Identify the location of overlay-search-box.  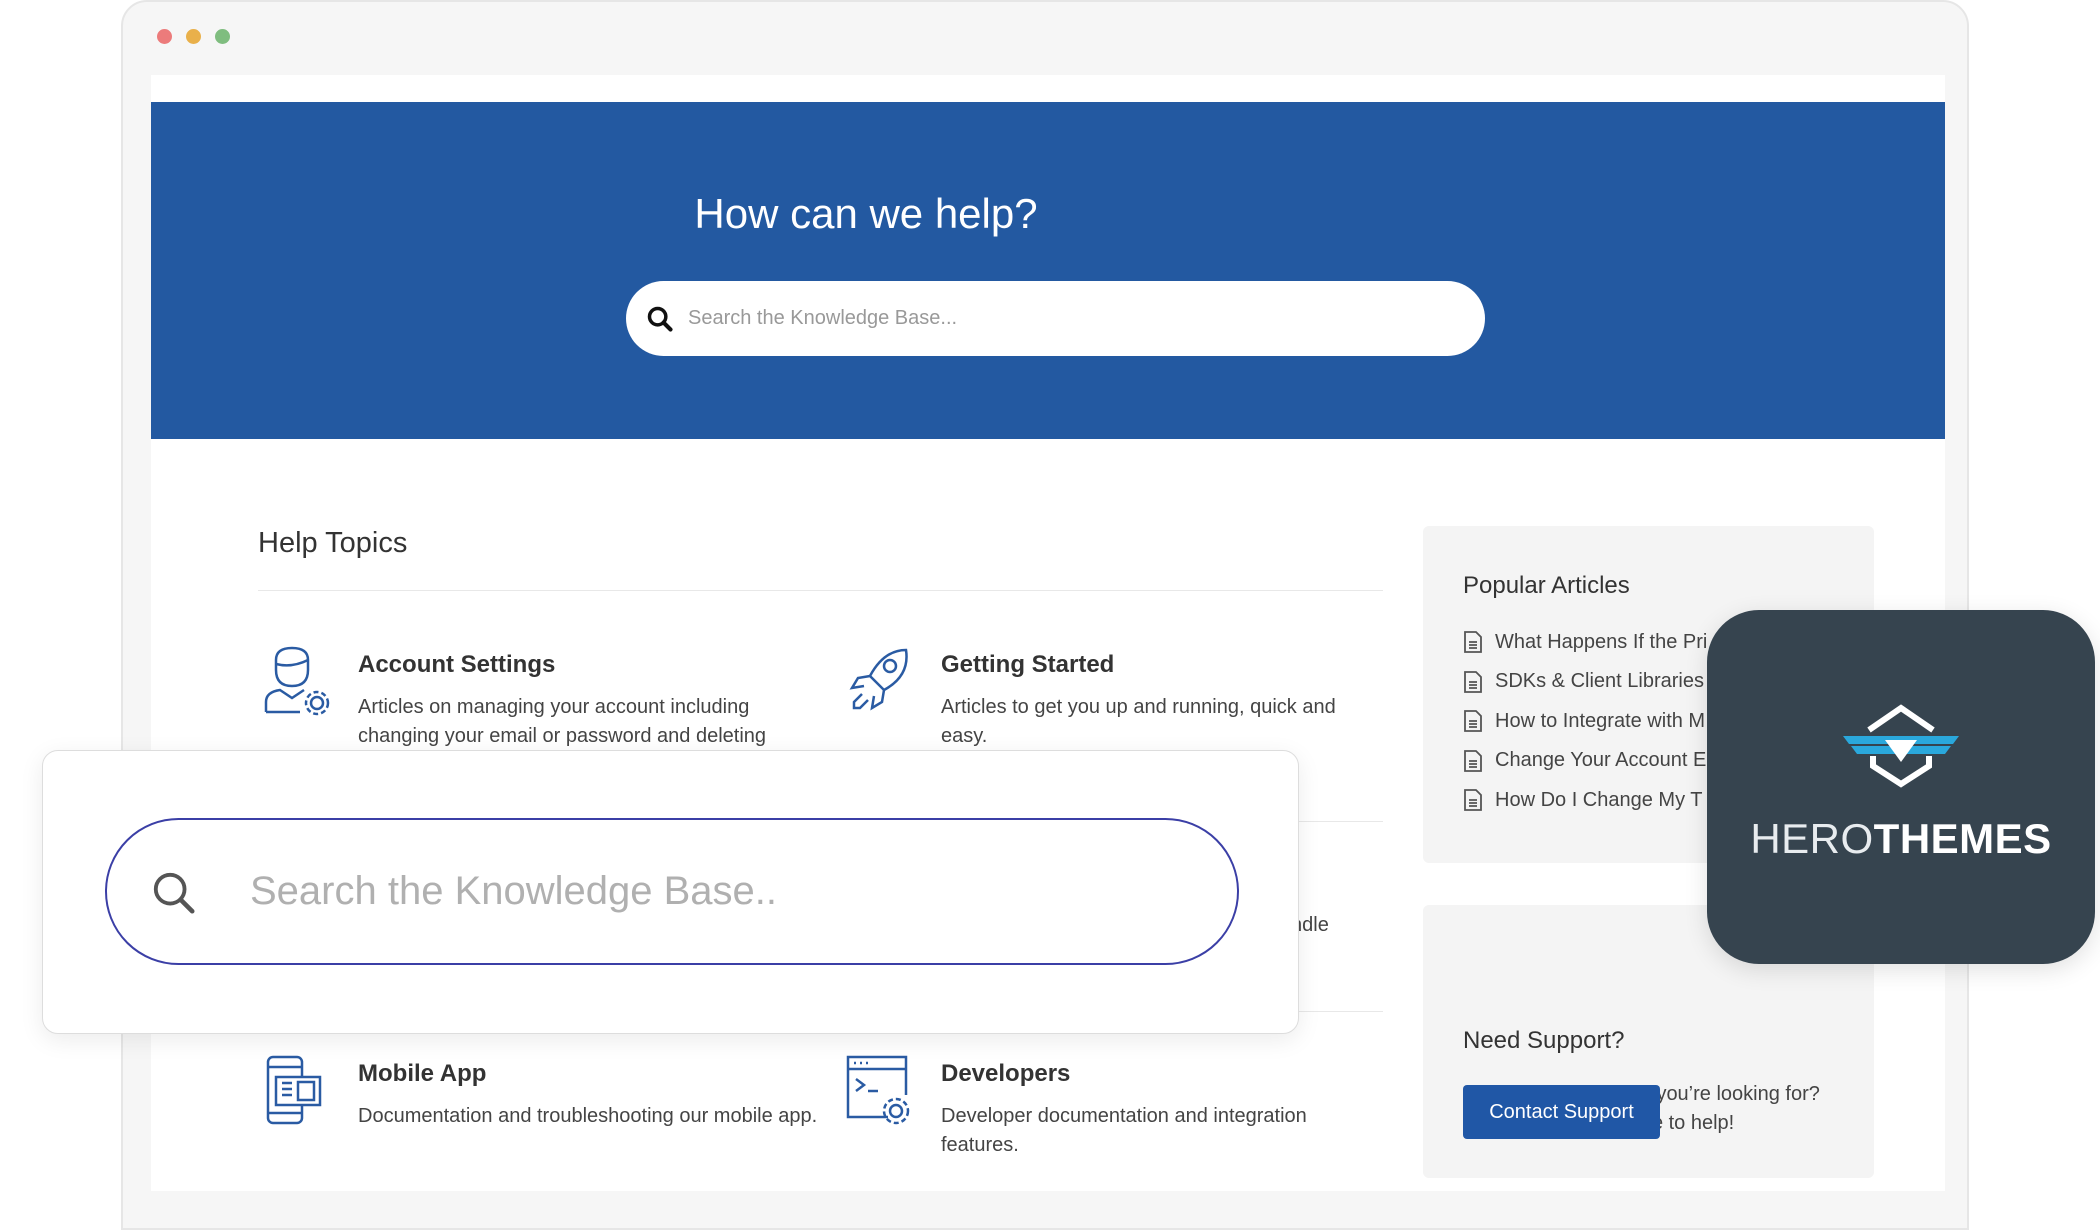
(672, 891).